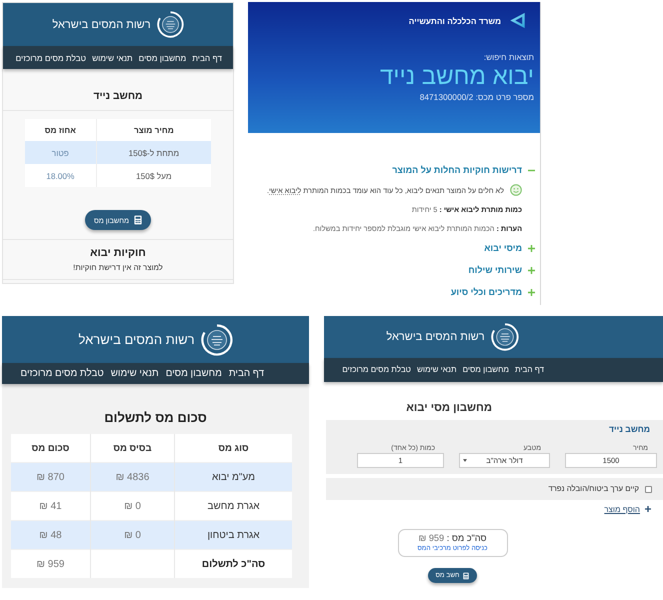 This screenshot has width=663, height=600. I want to click on table-cell: מע"מ יבוא, so click(233, 477).